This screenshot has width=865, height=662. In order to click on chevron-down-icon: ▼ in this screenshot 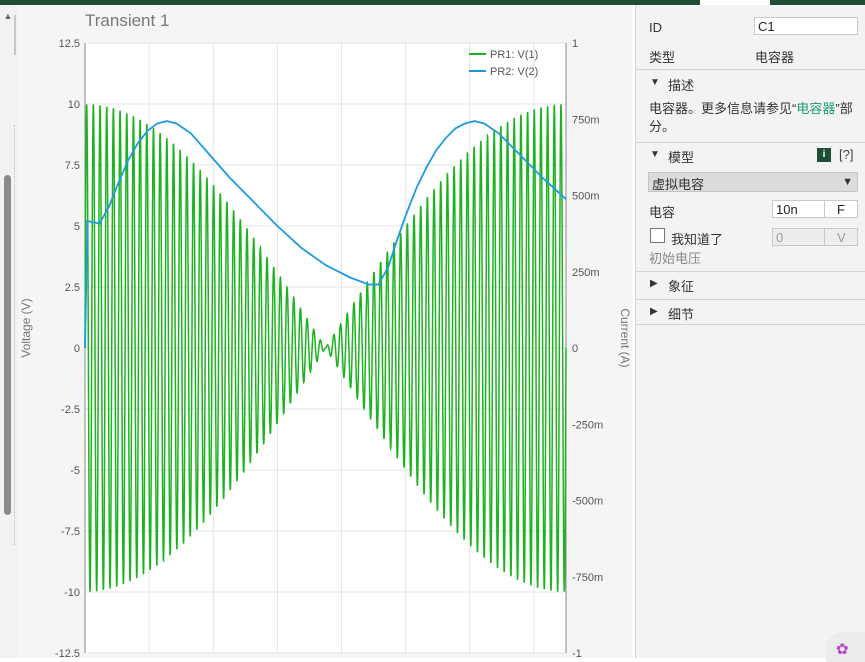, I will do `click(847, 182)`.